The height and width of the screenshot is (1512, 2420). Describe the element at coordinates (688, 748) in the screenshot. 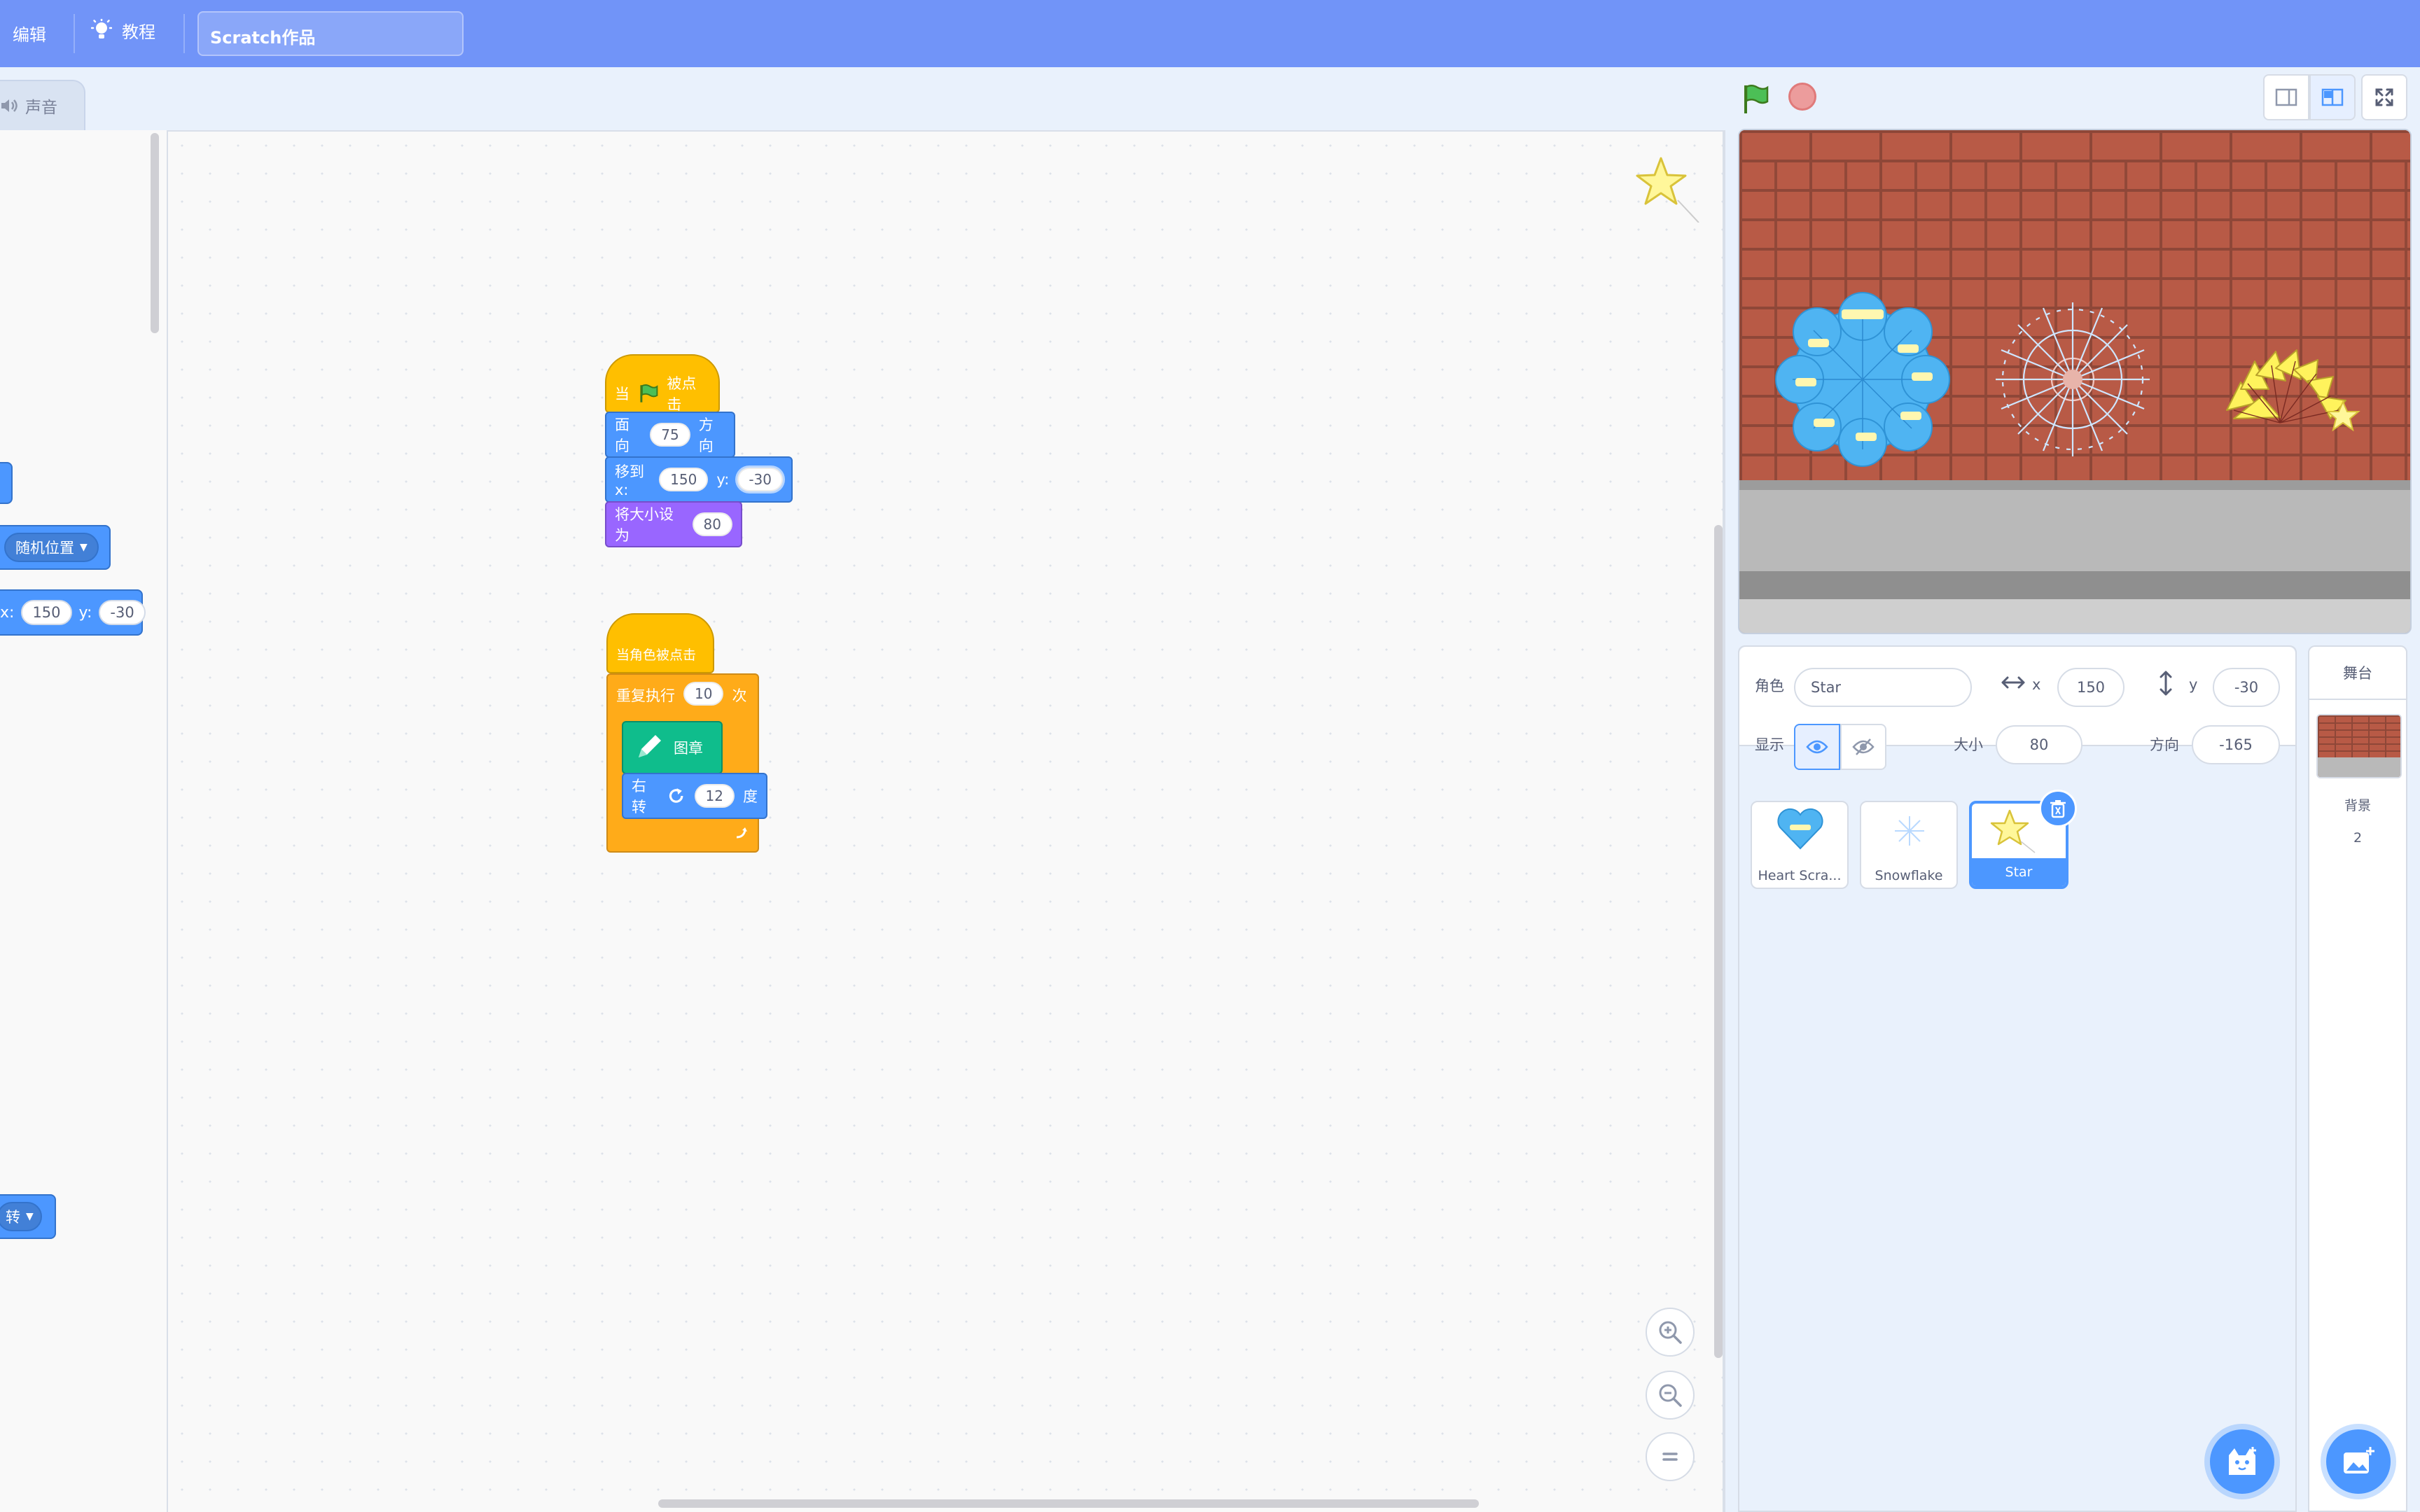

I see `pen-stamp-label: 图章` at that location.